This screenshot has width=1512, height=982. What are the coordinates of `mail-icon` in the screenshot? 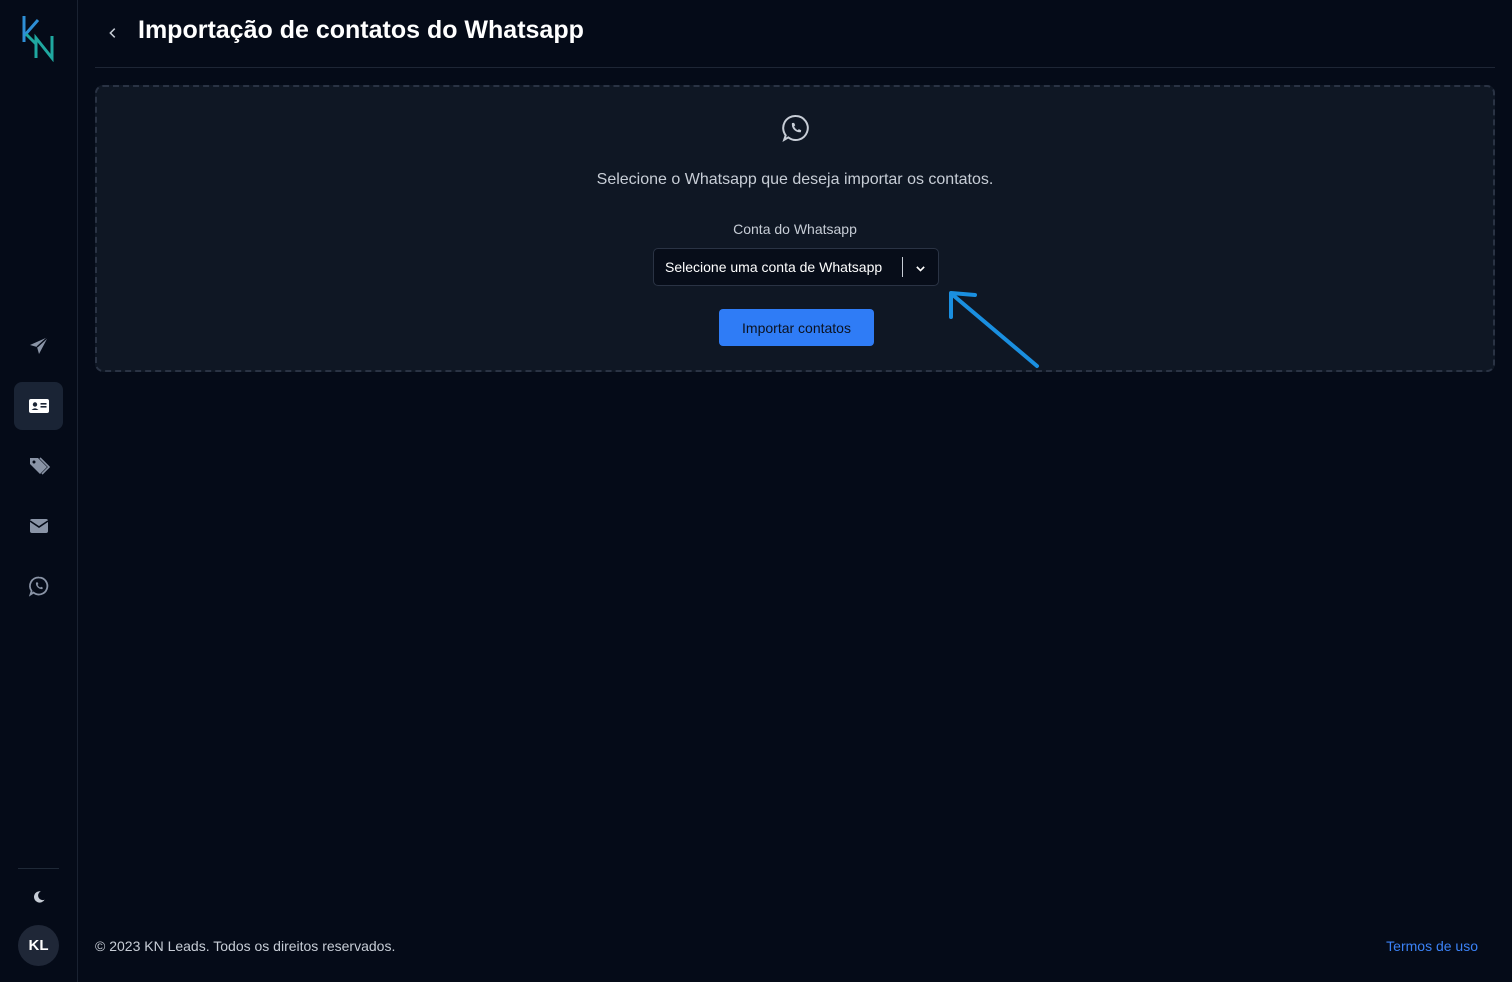 It's located at (38, 526).